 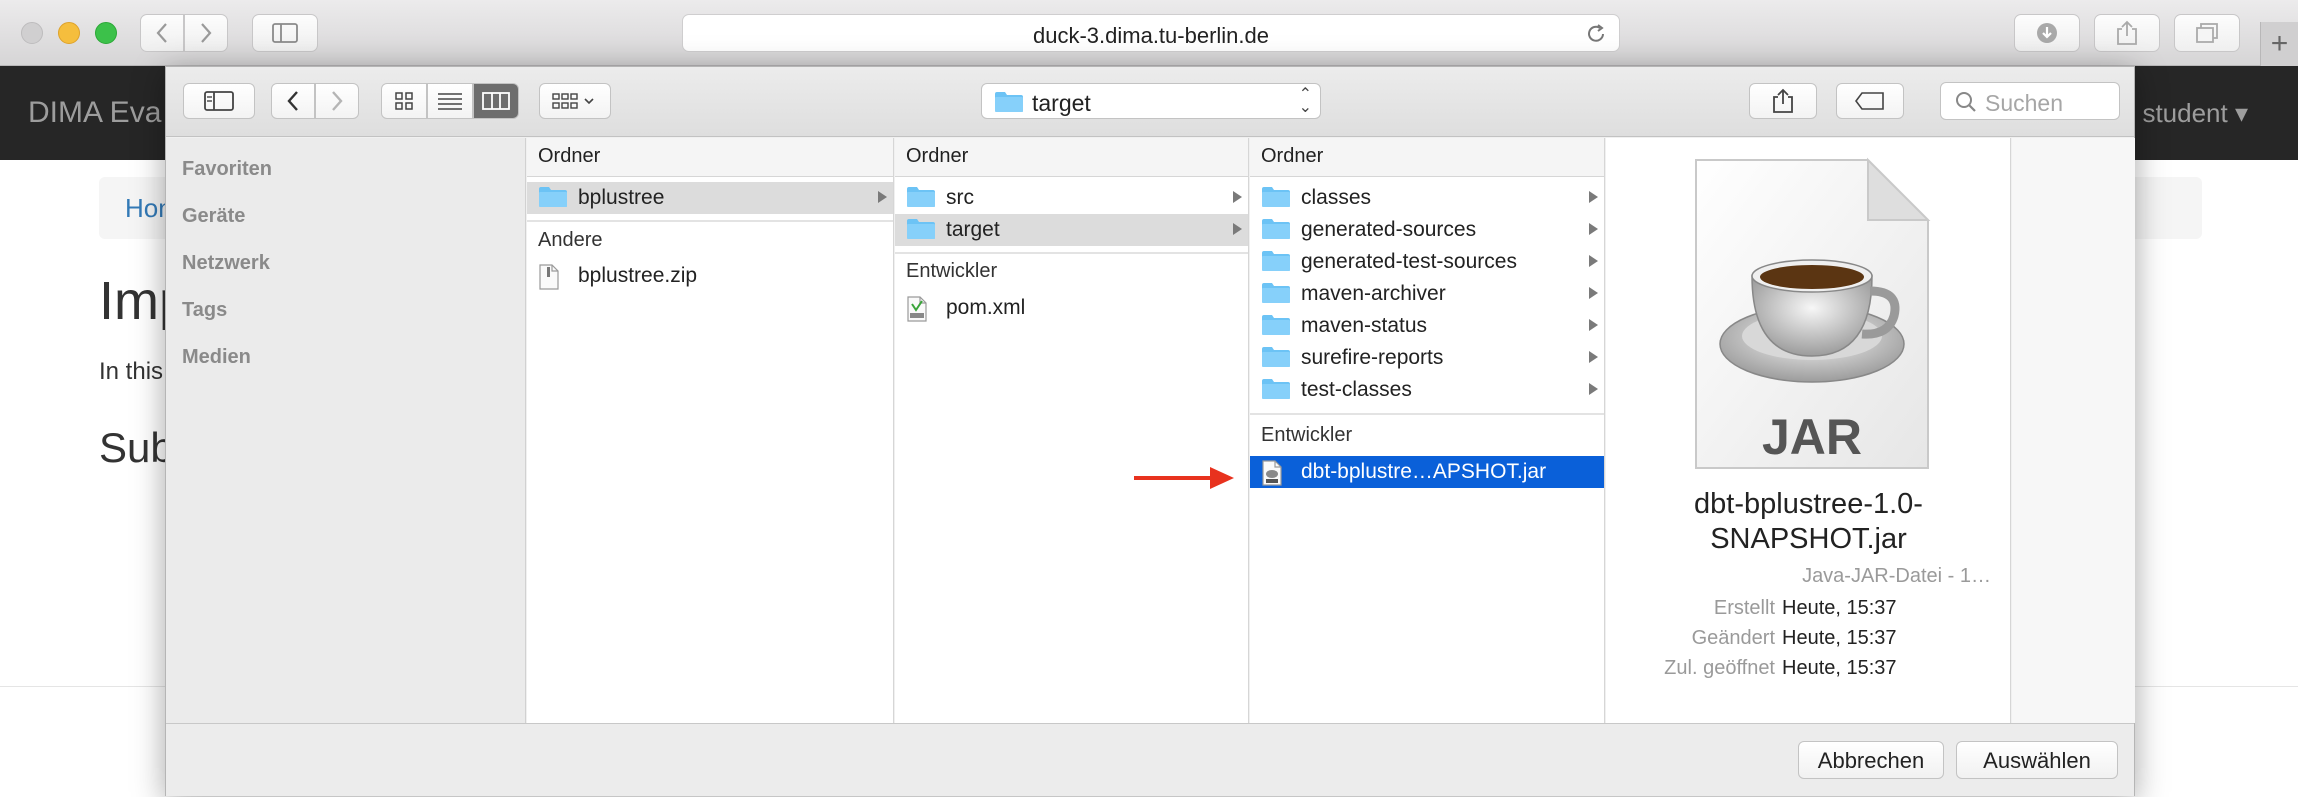 I want to click on reload-icon, so click(x=1596, y=34).